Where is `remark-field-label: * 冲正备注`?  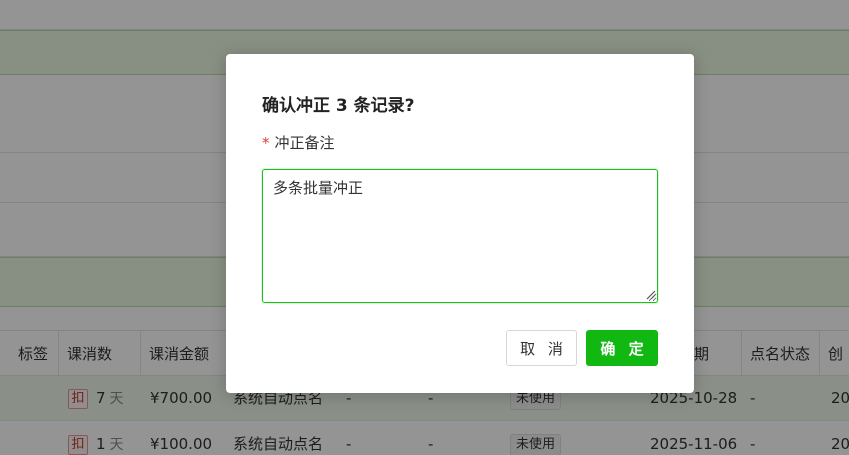
remark-field-label: * 冲正备注 is located at coordinates (298, 142).